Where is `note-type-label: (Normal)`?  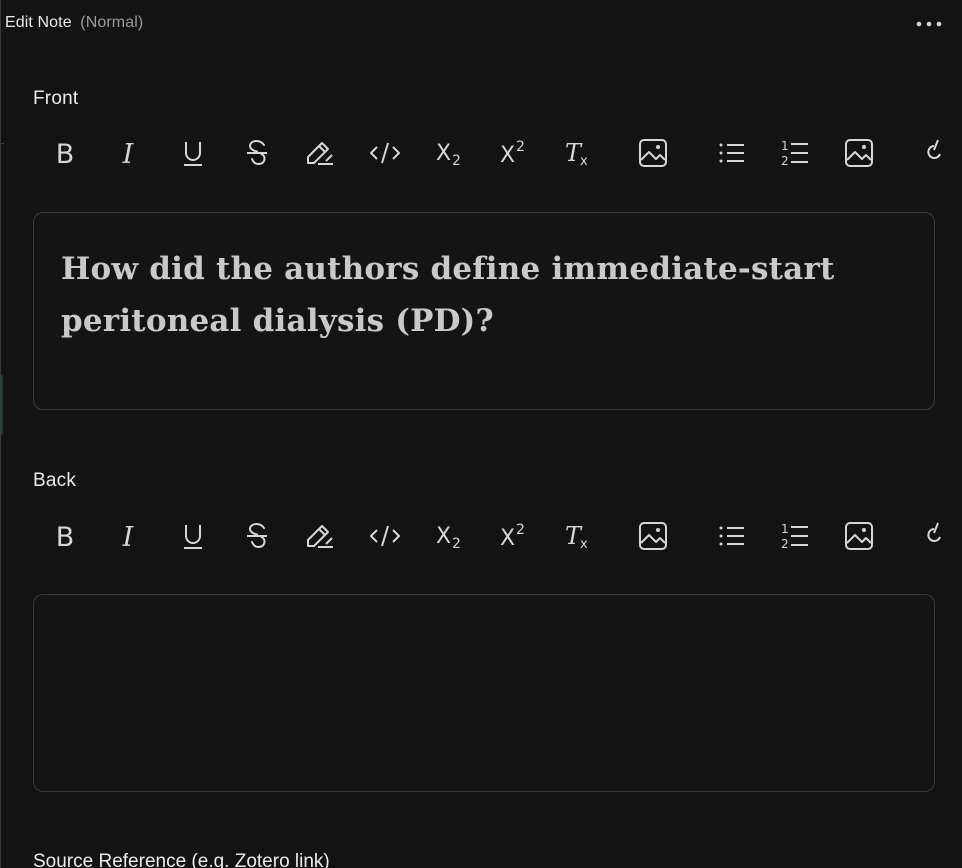 note-type-label: (Normal) is located at coordinates (112, 22).